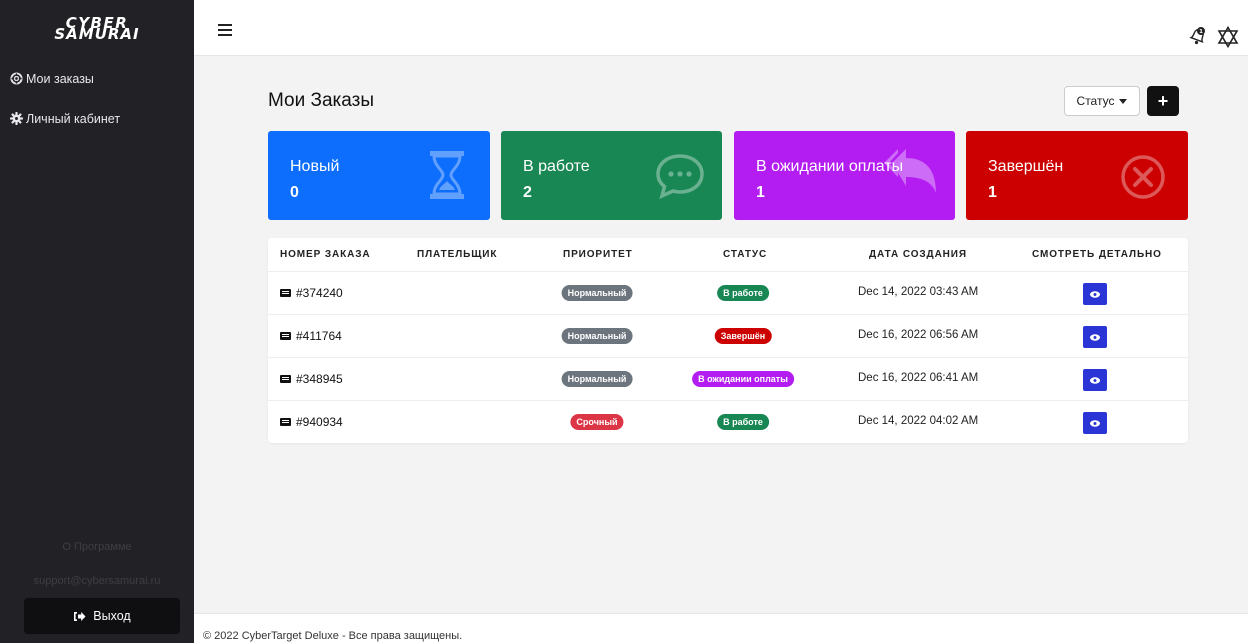 Image resolution: width=1248 pixels, height=643 pixels. Describe the element at coordinates (379, 175) in the screenshot. I see `card-new: Новый 0` at that location.